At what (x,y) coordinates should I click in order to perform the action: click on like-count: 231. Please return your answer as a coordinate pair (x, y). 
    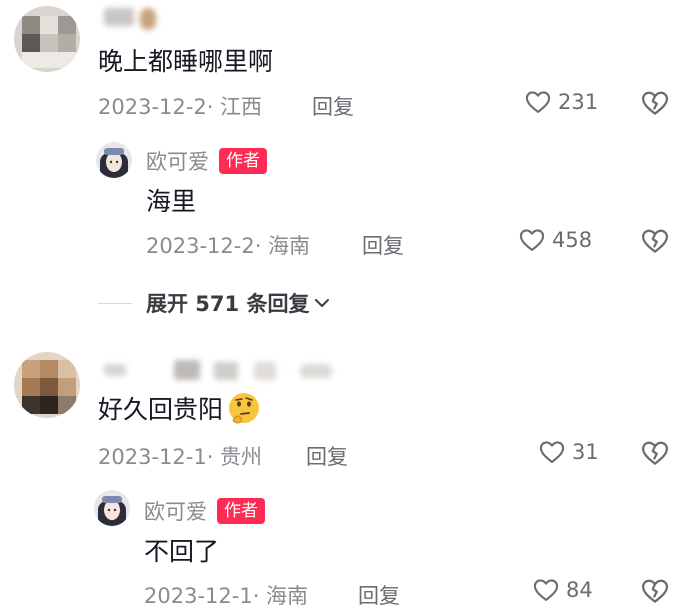
    Looking at the image, I should click on (578, 102).